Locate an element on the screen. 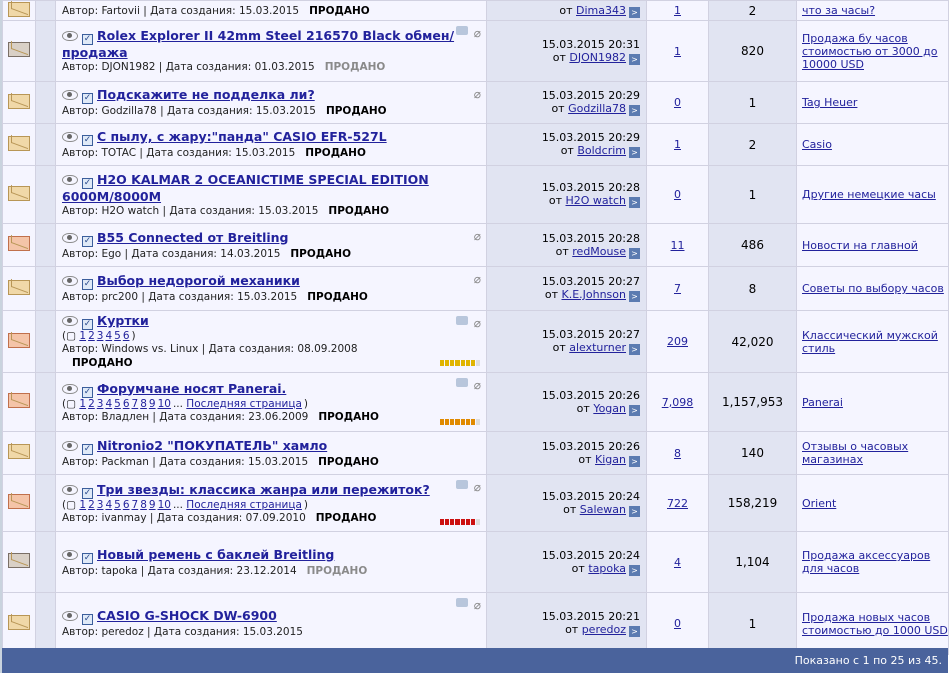 The height and width of the screenshot is (673, 950). page-link: 9 is located at coordinates (152, 505).